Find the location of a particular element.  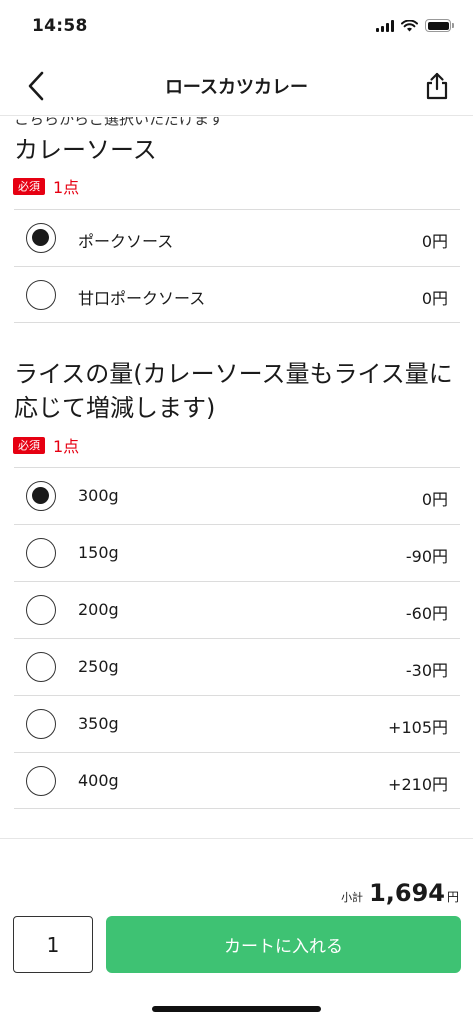

section-title-curry-sauce: カレーソース is located at coordinates (85, 150).